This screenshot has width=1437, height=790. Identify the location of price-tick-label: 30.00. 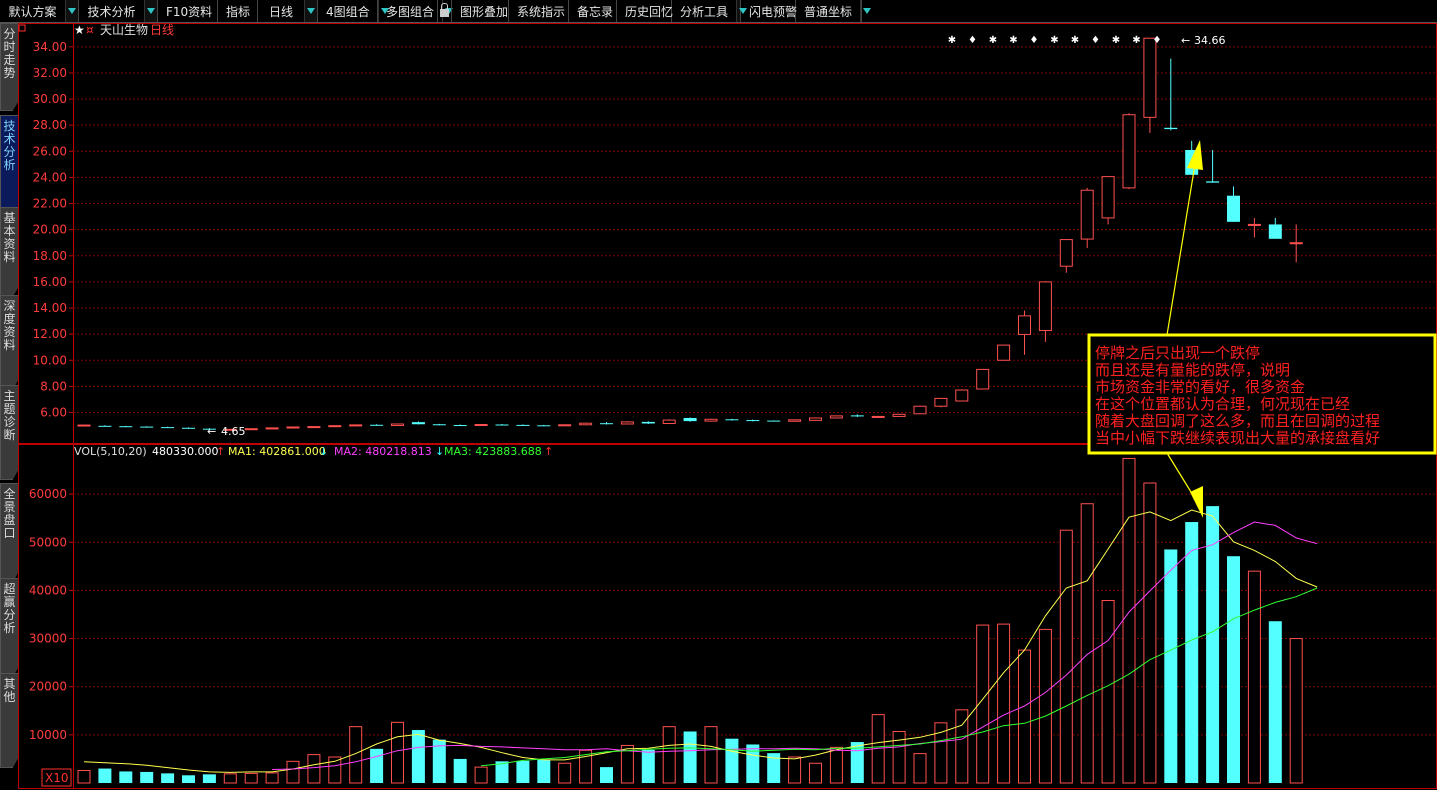
(50, 99).